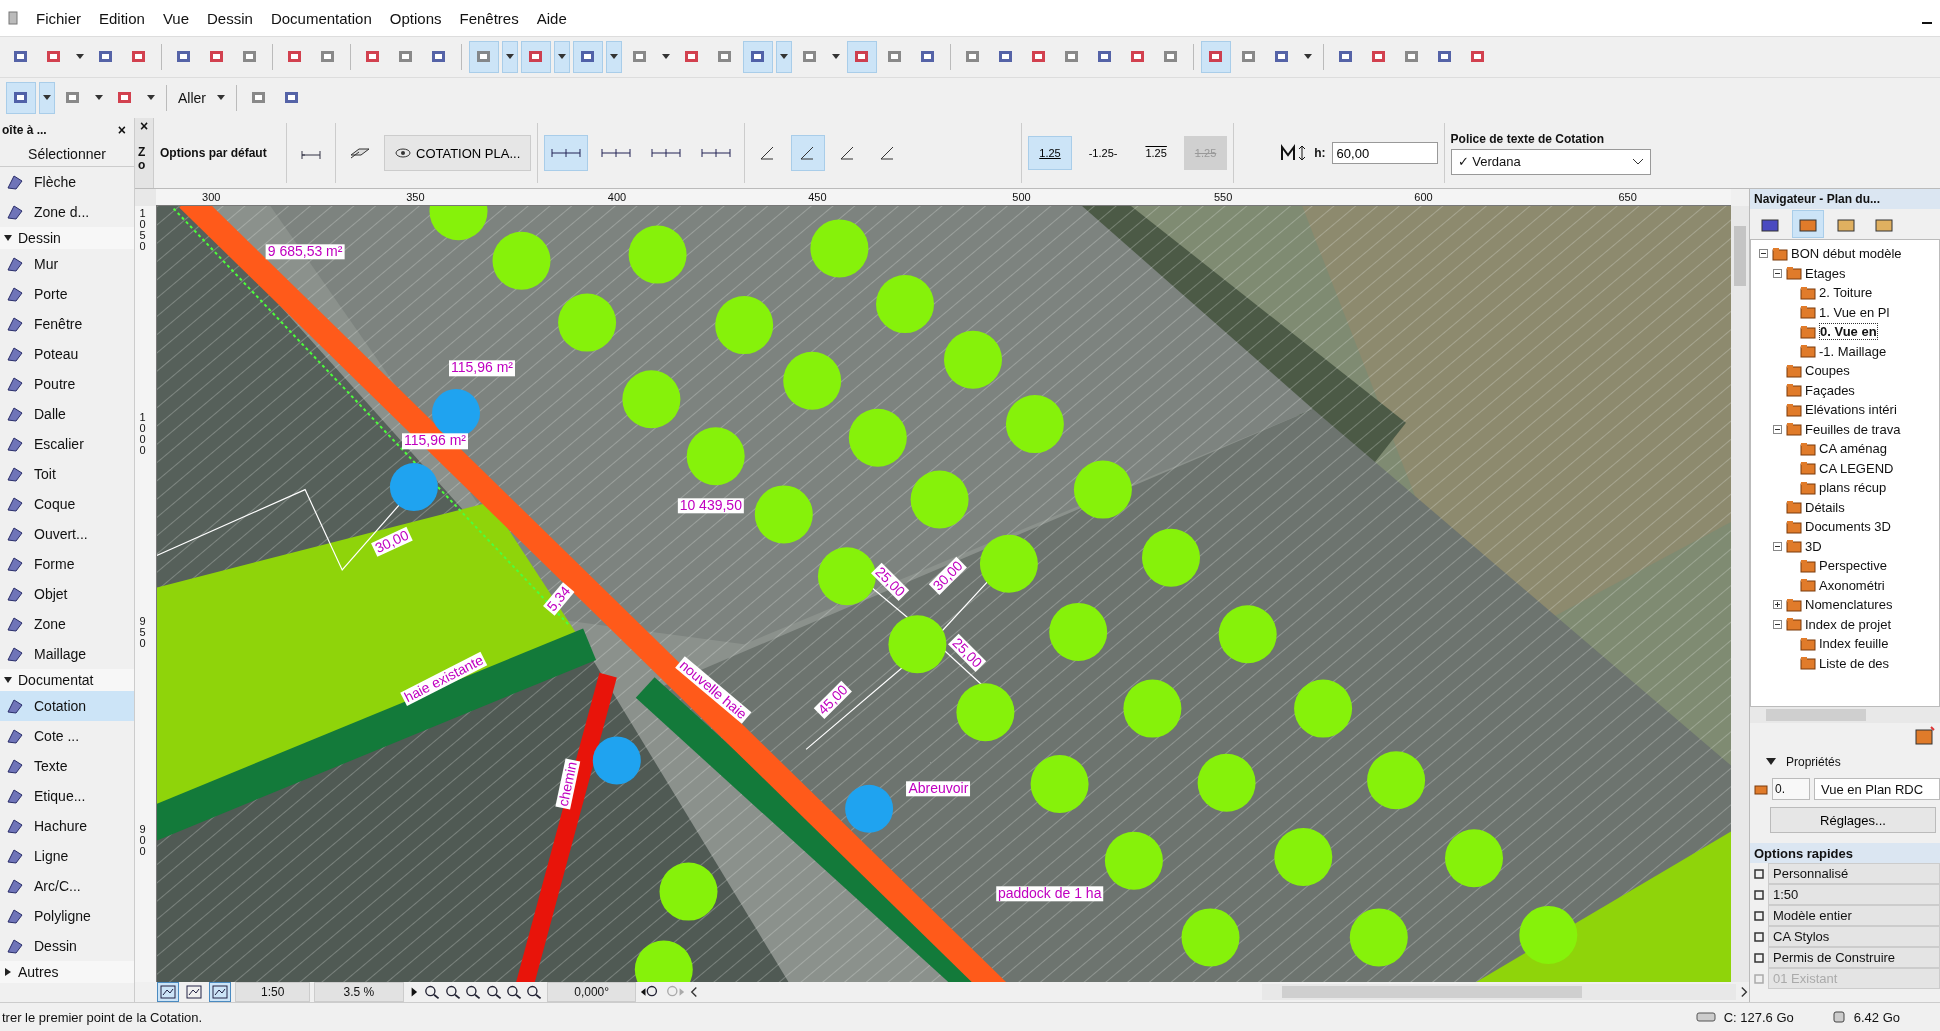 Image resolution: width=1940 pixels, height=1031 pixels. Describe the element at coordinates (67, 766) in the screenshot. I see `tool-item: Texte` at that location.